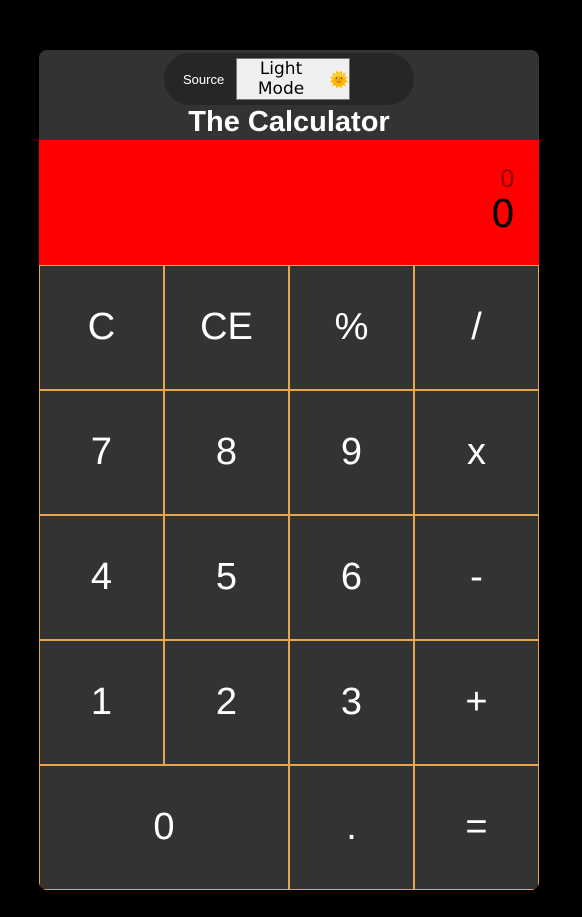  I want to click on digit-3-button: 3, so click(351, 702).